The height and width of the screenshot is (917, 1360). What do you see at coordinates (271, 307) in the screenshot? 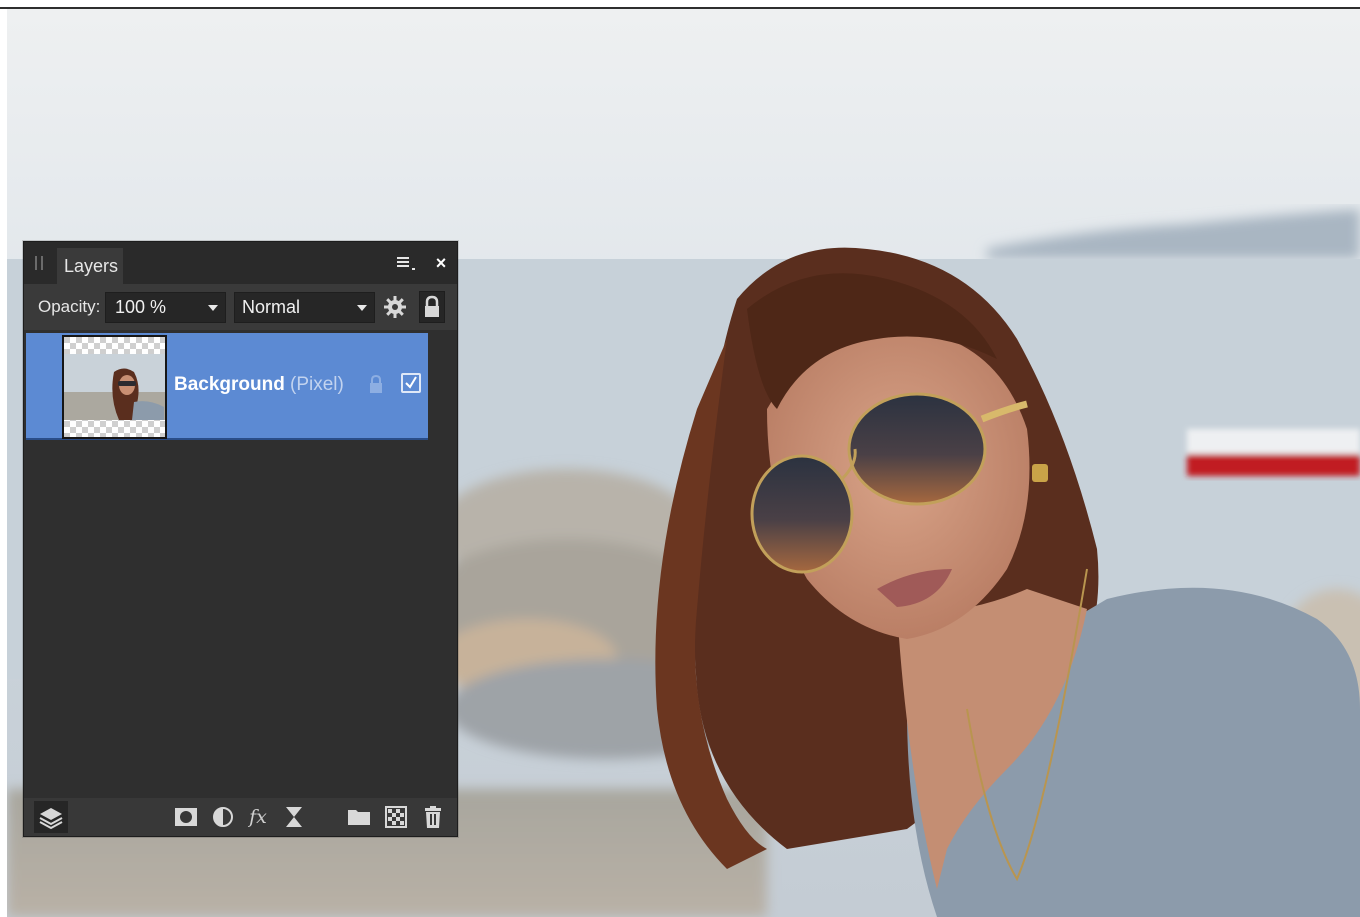
I see `blend-mode-value: Normal` at bounding box center [271, 307].